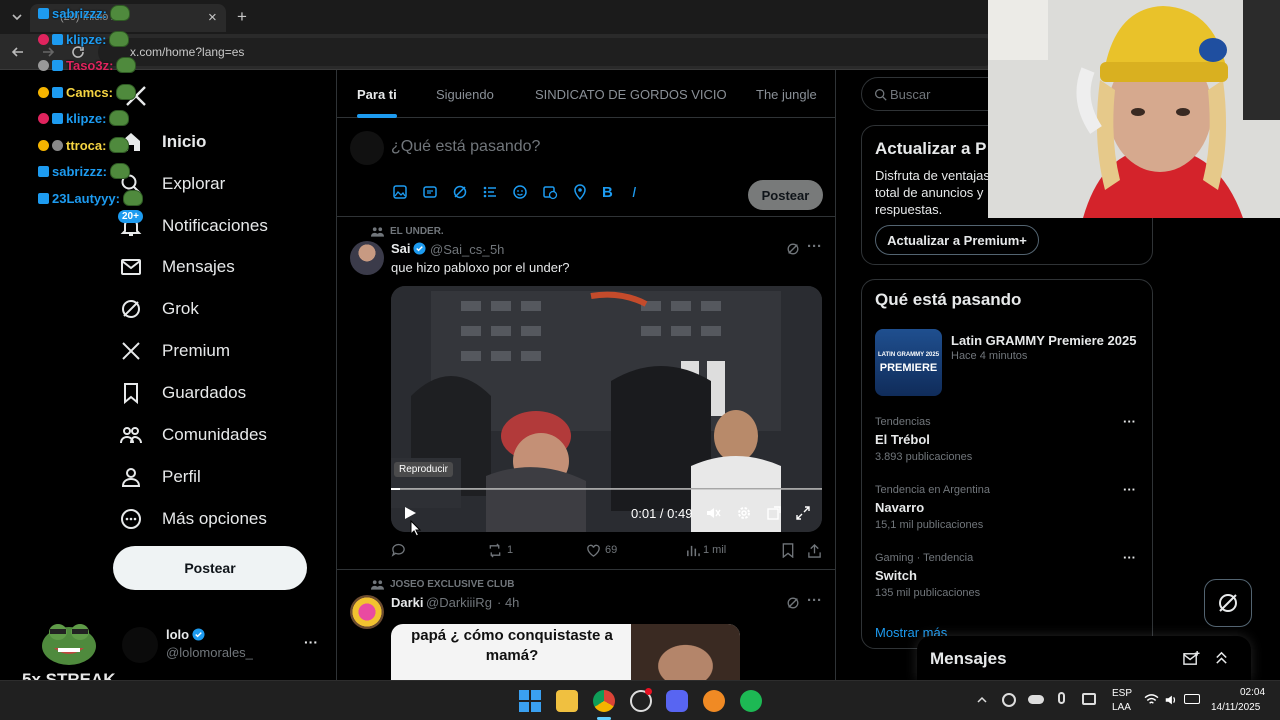  Describe the element at coordinates (677, 701) in the screenshot. I see `discord-icon` at that location.